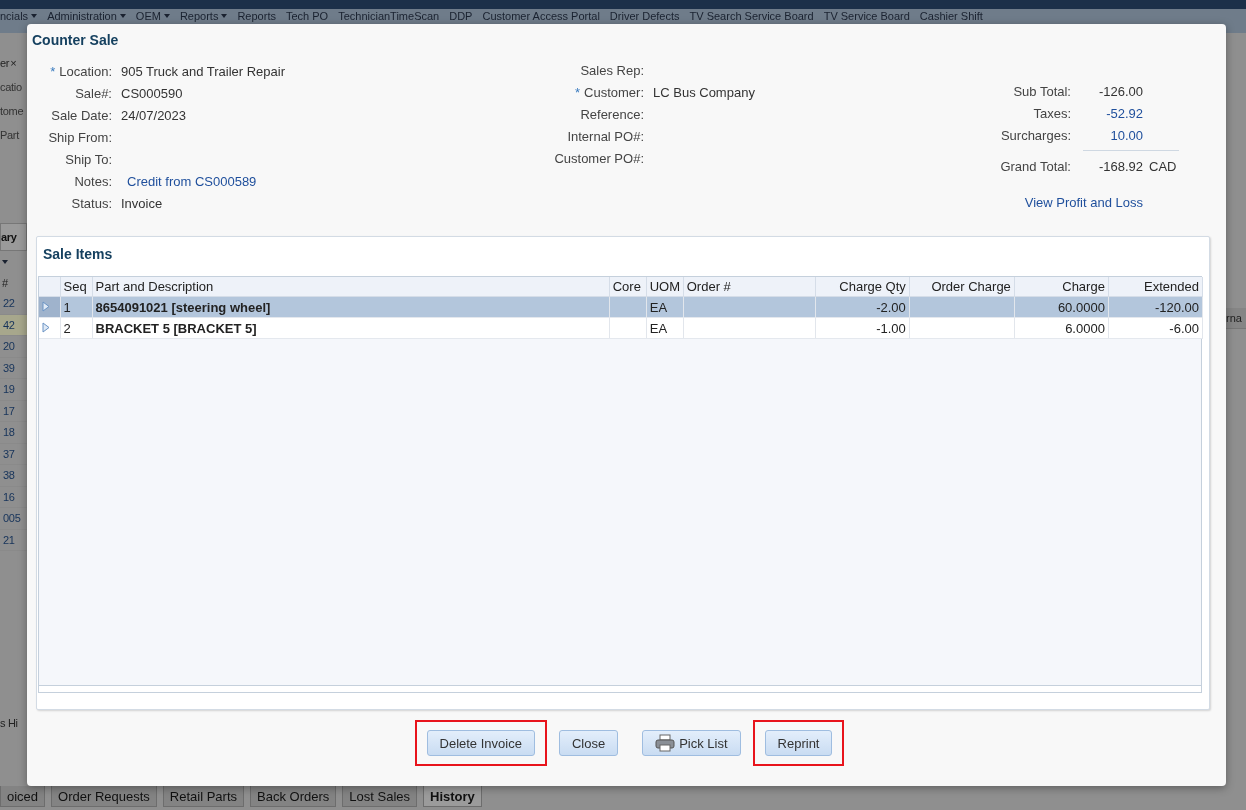 The image size is (1246, 810). Describe the element at coordinates (13, 237) in the screenshot. I see `panel-tab: ary` at that location.